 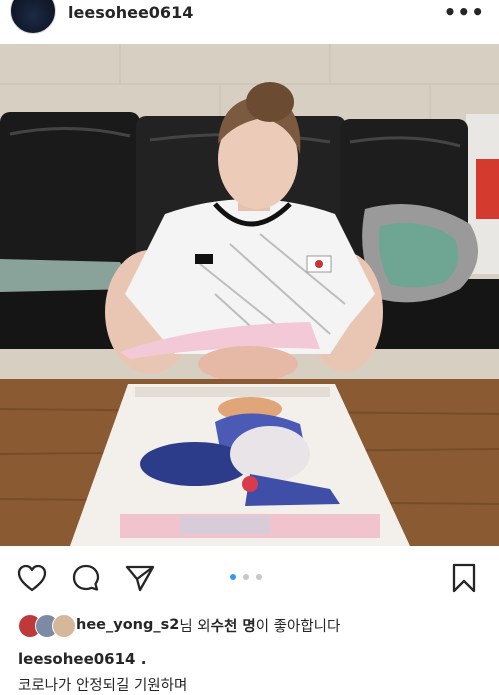 What do you see at coordinates (233, 625) in the screenshot?
I see `likes-count: 수천 명` at bounding box center [233, 625].